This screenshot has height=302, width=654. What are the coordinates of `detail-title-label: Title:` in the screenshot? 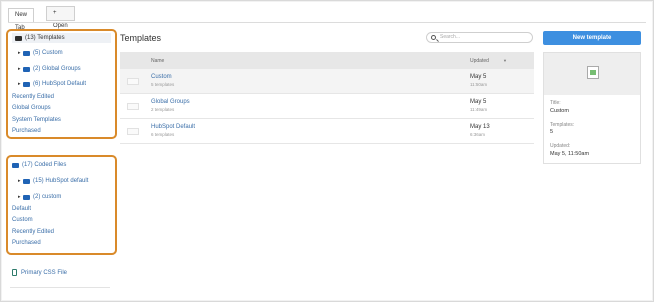 It's located at (555, 103).